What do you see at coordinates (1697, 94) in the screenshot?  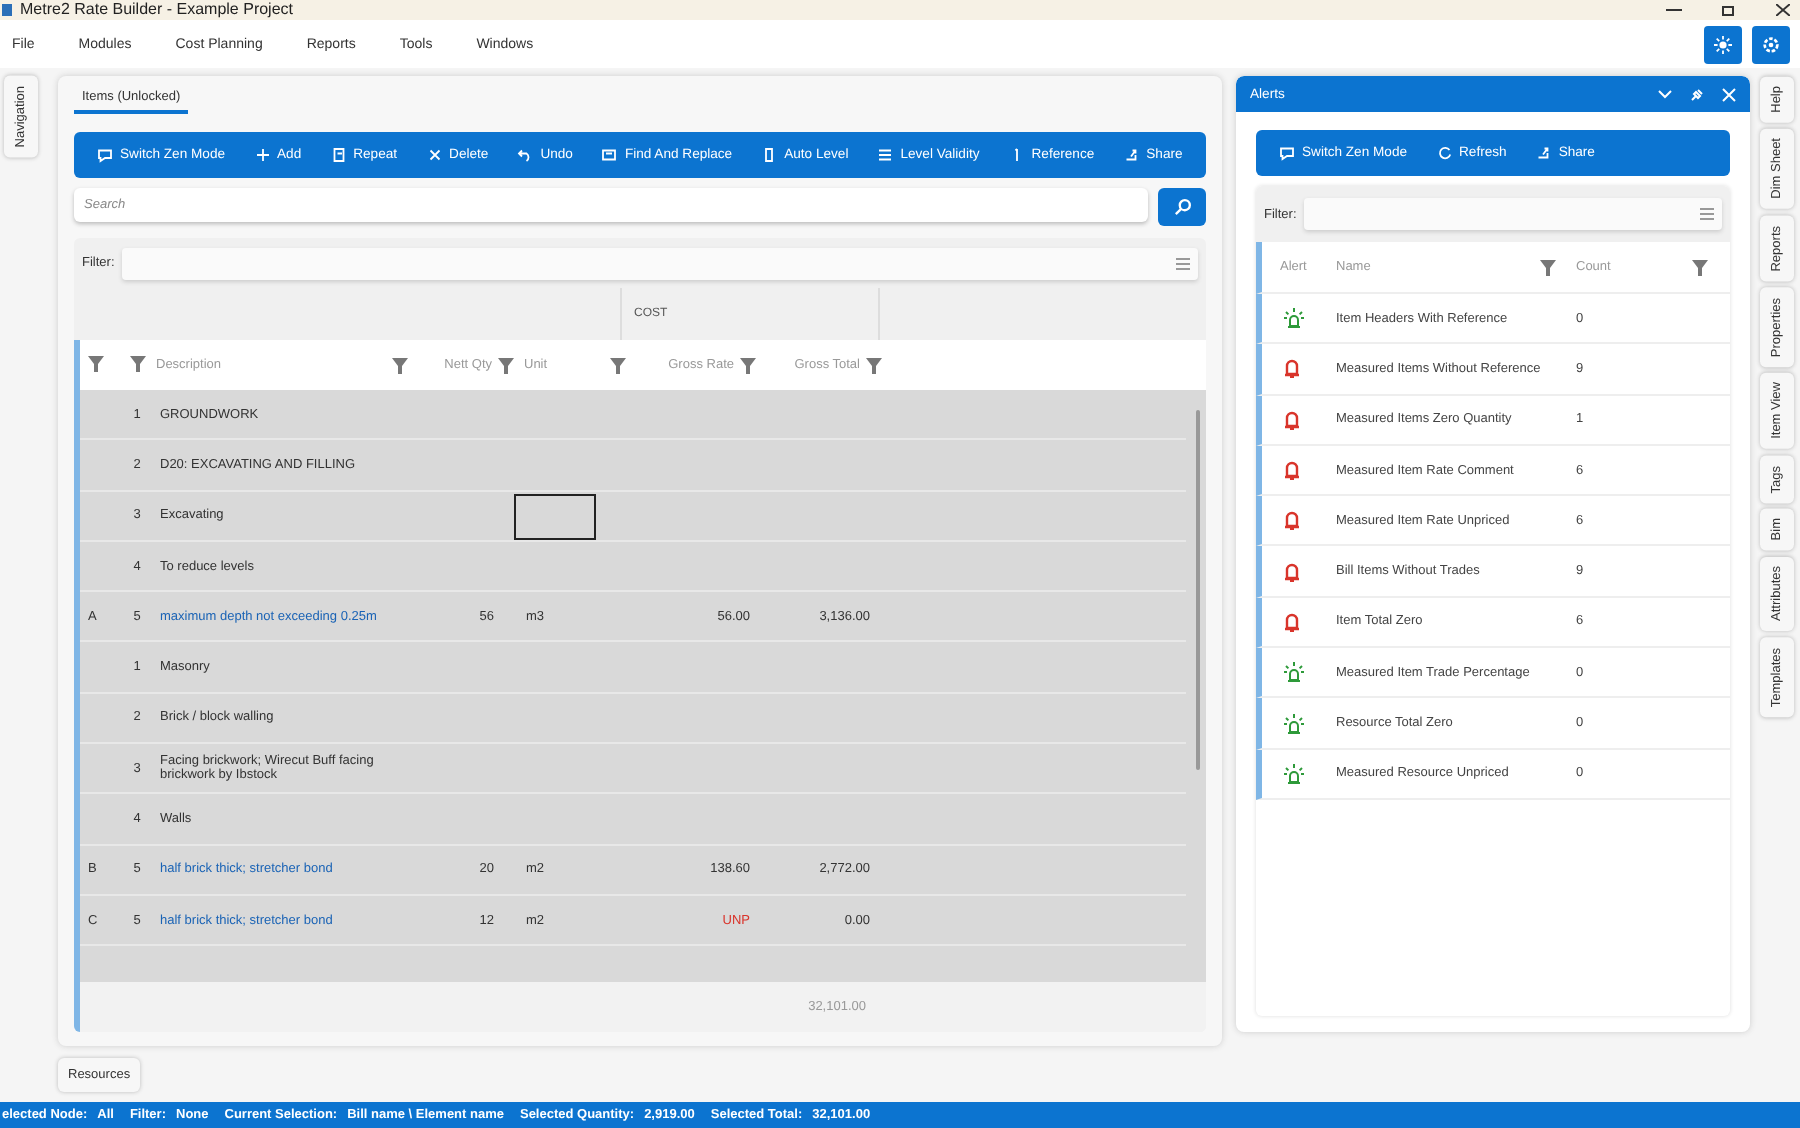 I see `pin-icon` at bounding box center [1697, 94].